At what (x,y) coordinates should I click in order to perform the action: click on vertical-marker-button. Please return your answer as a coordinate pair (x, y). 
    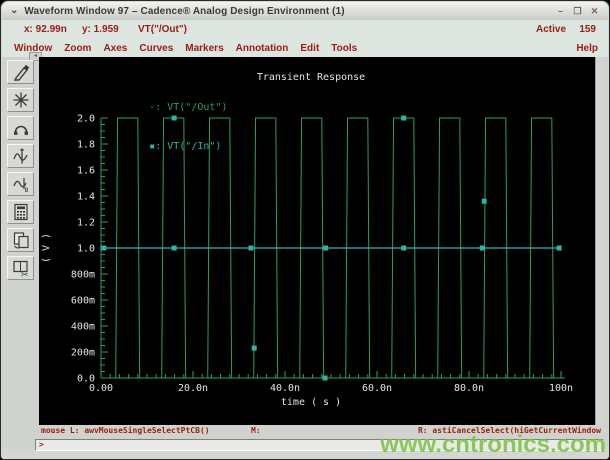
    Looking at the image, I should click on (20, 156).